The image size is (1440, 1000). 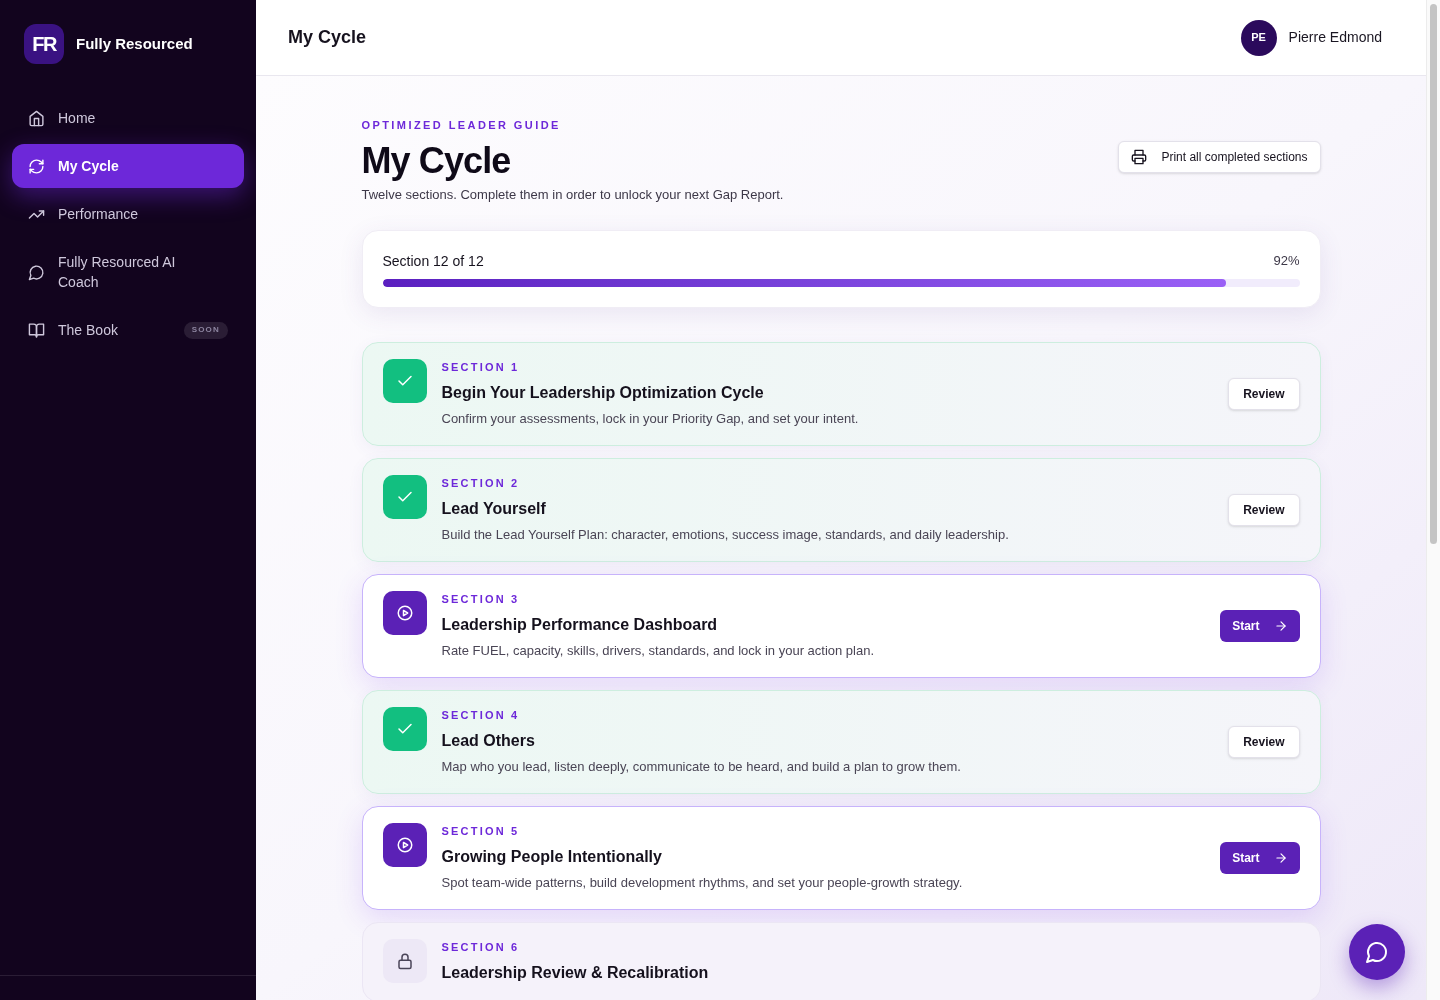 What do you see at coordinates (327, 37) in the screenshot?
I see `top-bar-title: My Cycle` at bounding box center [327, 37].